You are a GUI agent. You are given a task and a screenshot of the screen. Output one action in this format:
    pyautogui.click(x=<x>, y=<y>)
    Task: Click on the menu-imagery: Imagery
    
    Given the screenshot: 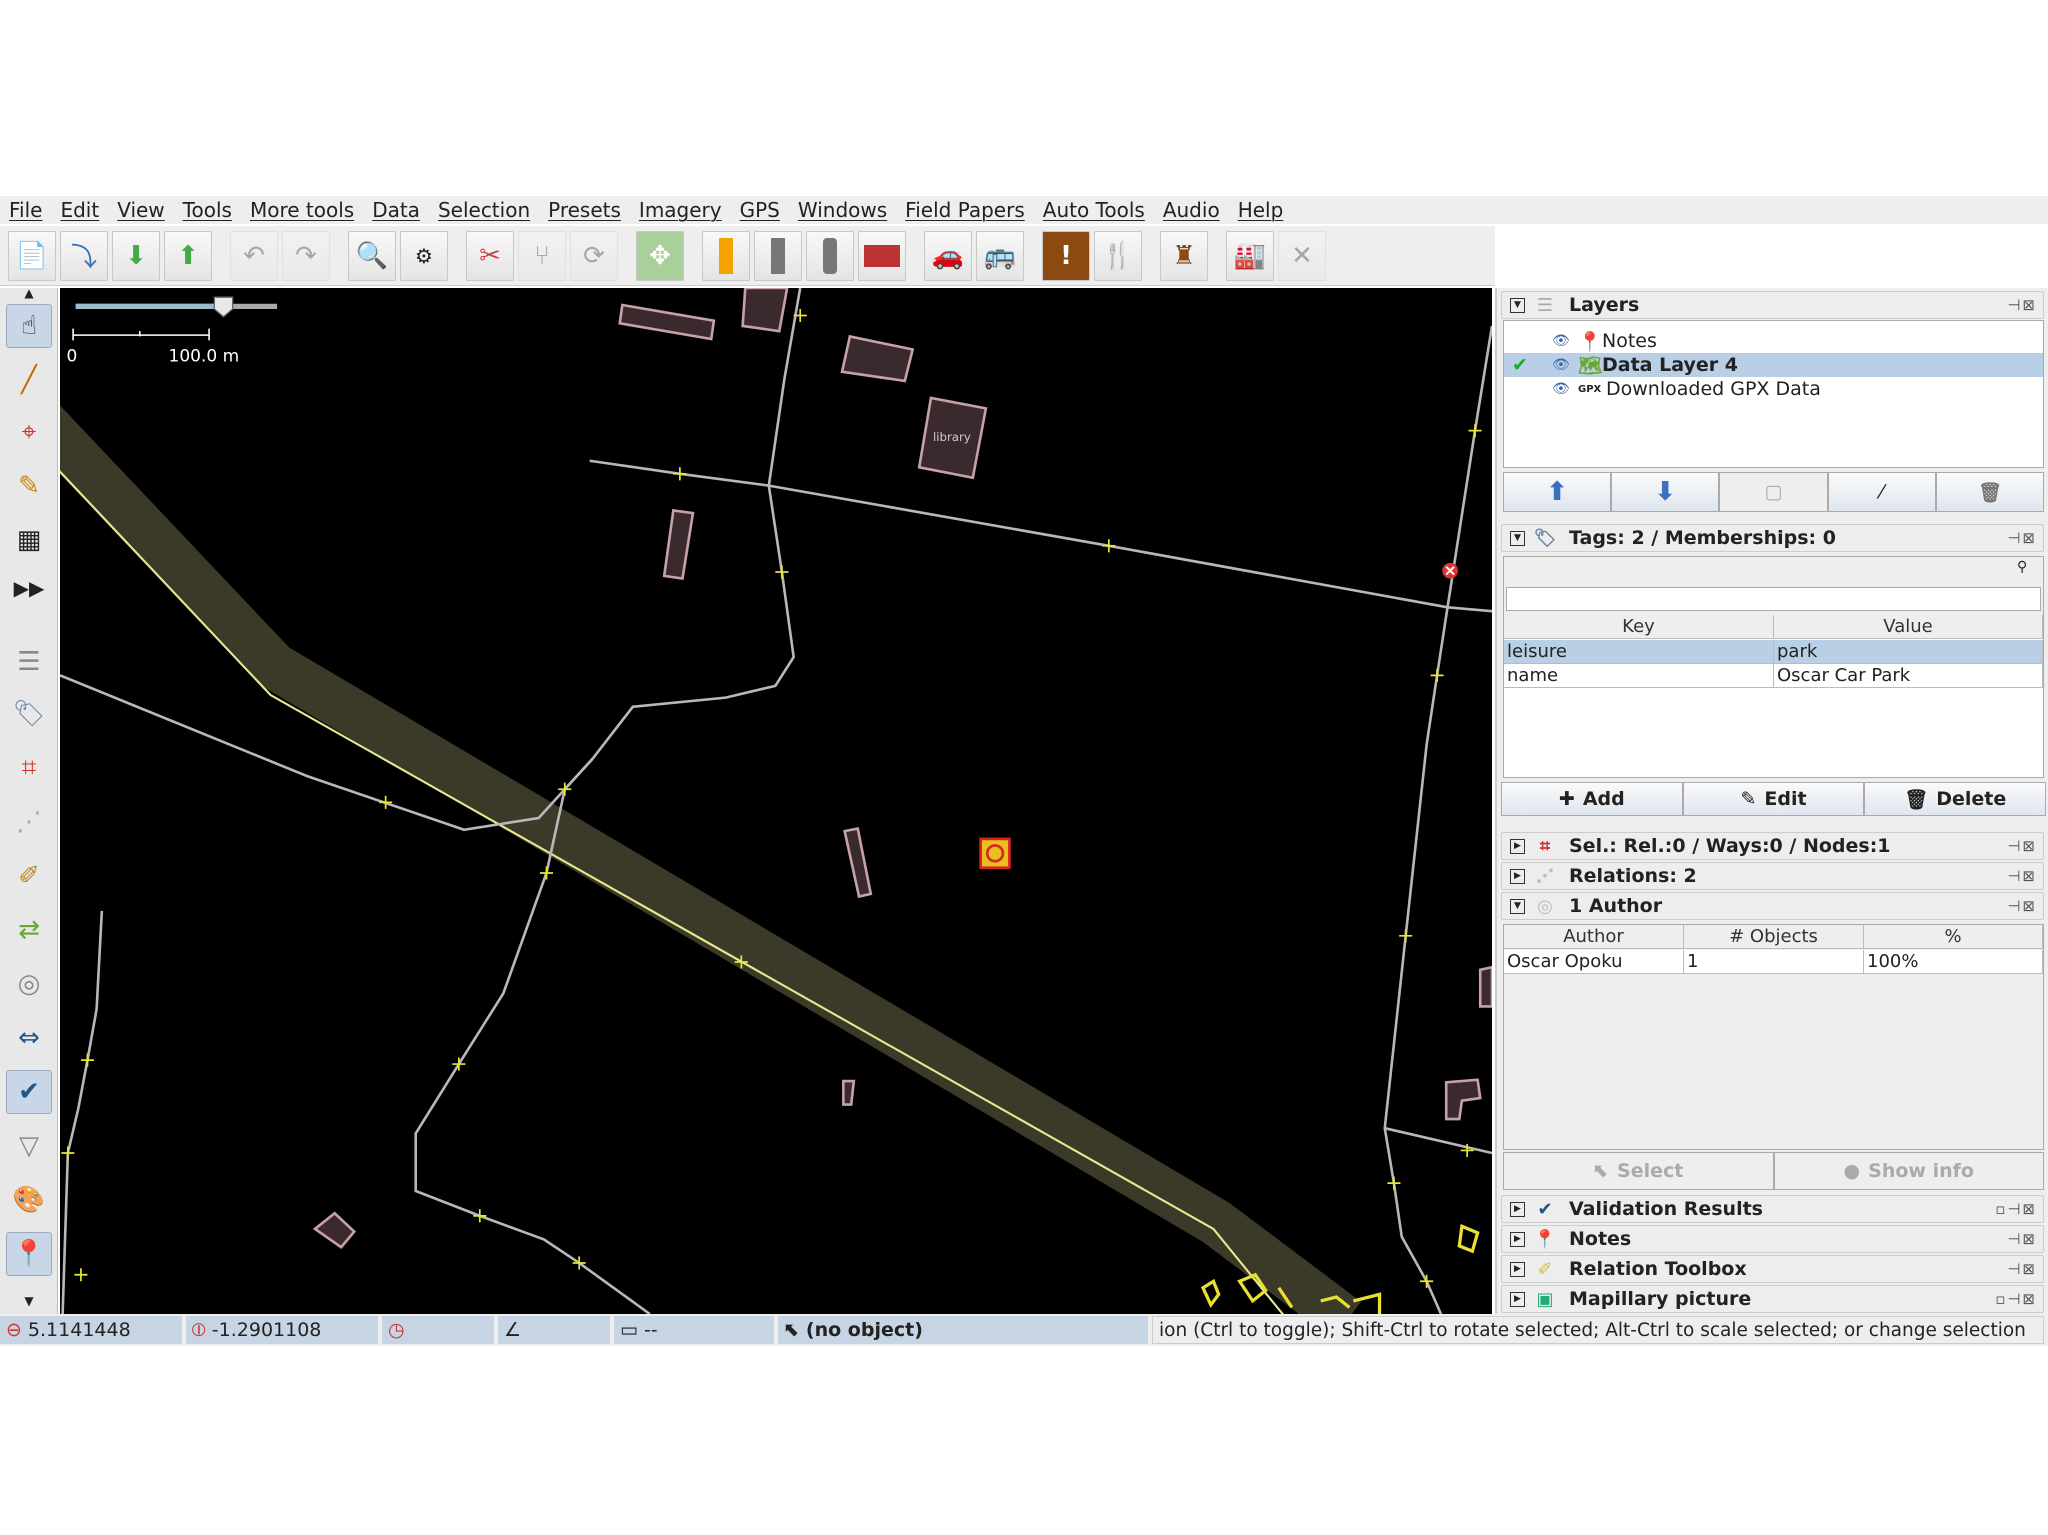 What is the action you would take?
    pyautogui.click(x=680, y=210)
    